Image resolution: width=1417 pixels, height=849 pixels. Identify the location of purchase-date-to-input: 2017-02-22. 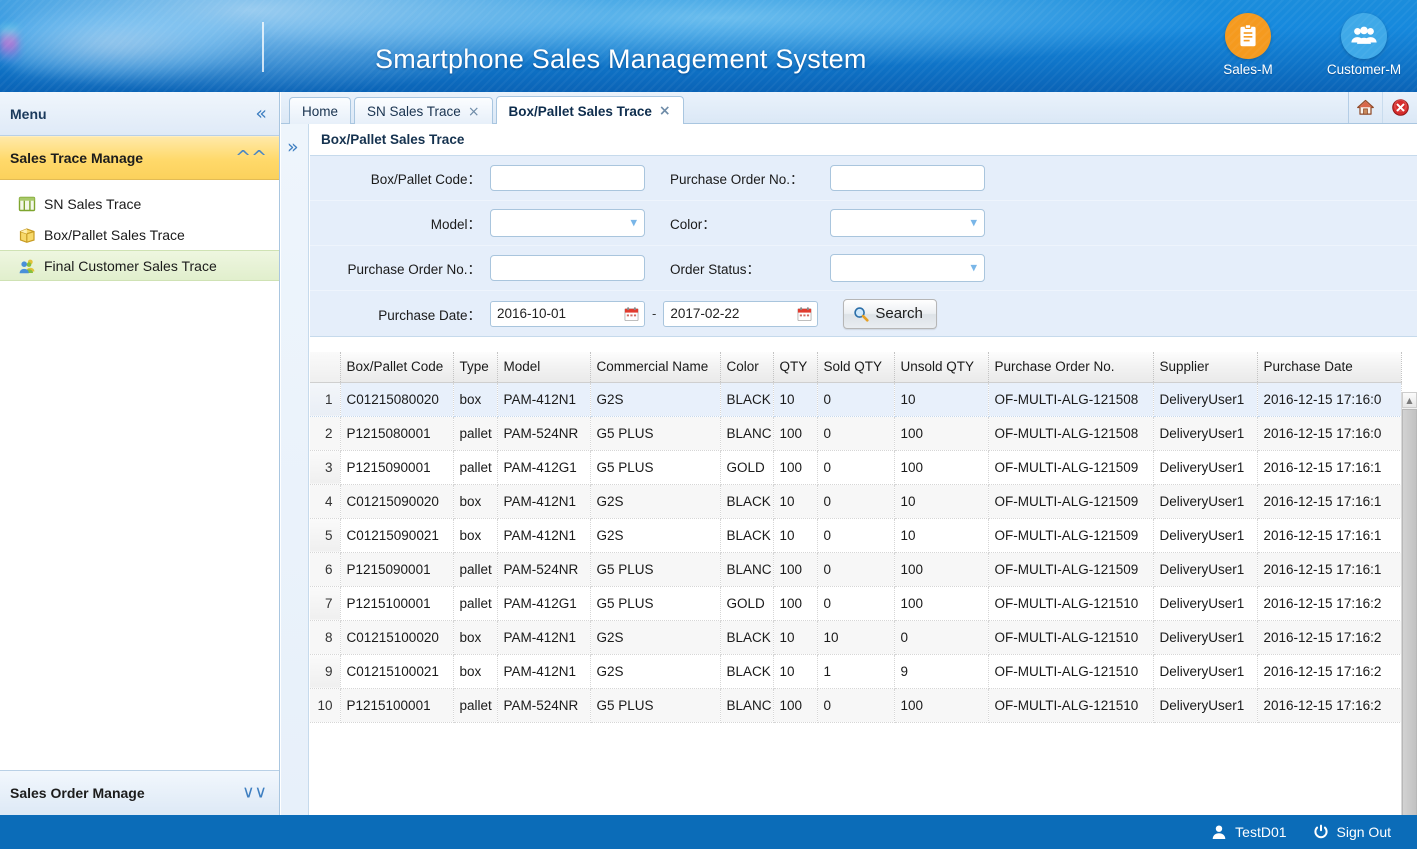
(741, 313).